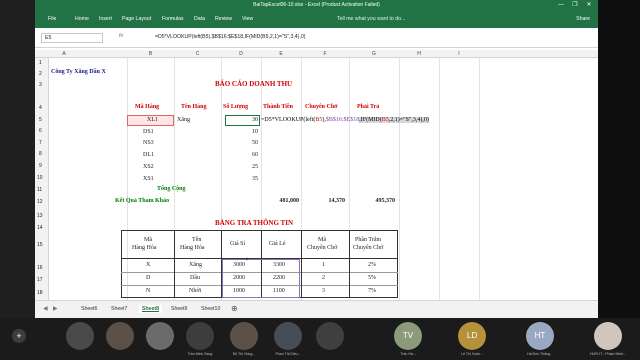  I want to click on row-header: 12, so click(40, 202).